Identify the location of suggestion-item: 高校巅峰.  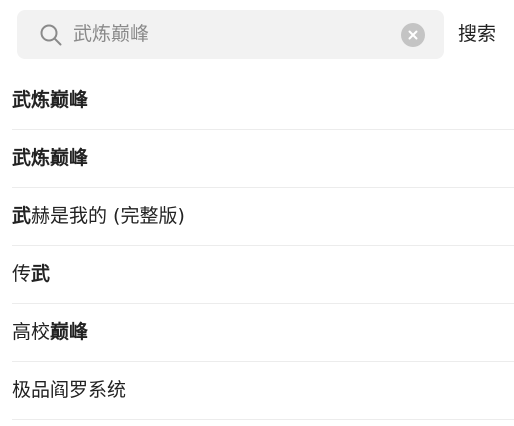
(263, 333).